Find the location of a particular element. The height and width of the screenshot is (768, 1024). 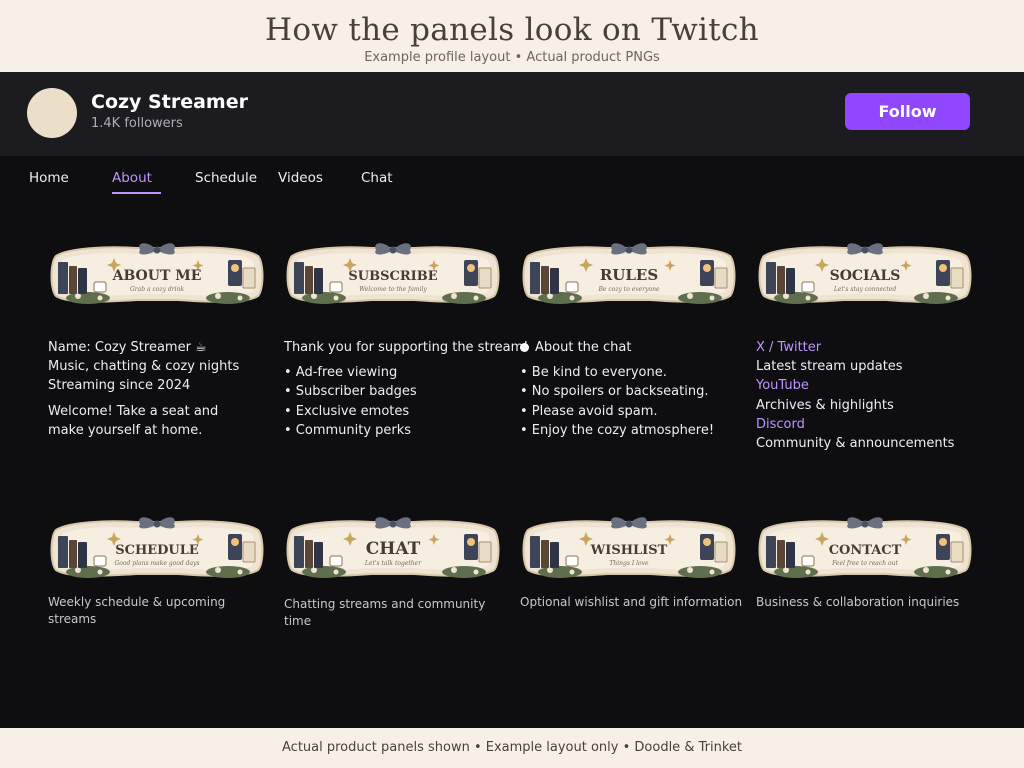

panel-about-me-image: ABOUT ME Grab a cozy drink is located at coordinates (157, 274).